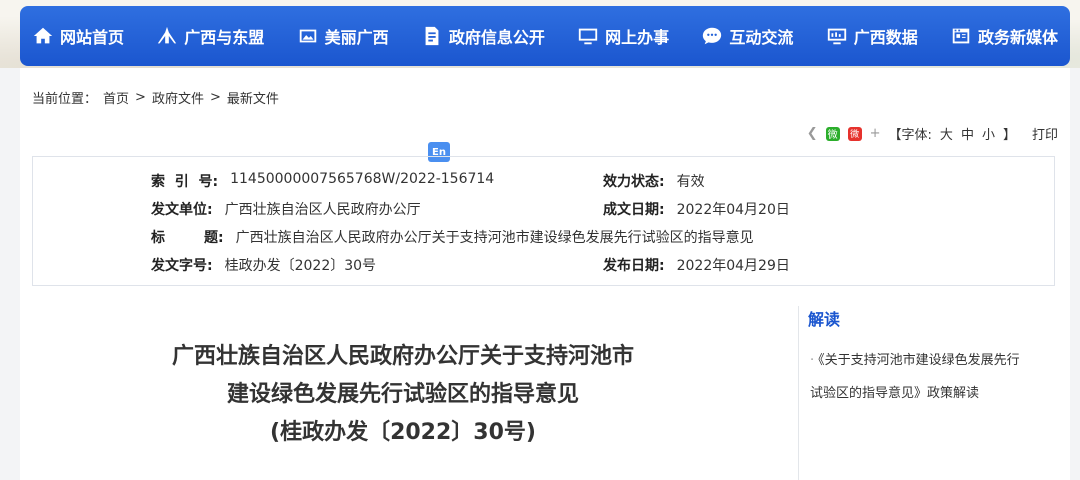 This screenshot has width=1080, height=480. I want to click on meta-created-value: 2022年04月20日, so click(733, 210).